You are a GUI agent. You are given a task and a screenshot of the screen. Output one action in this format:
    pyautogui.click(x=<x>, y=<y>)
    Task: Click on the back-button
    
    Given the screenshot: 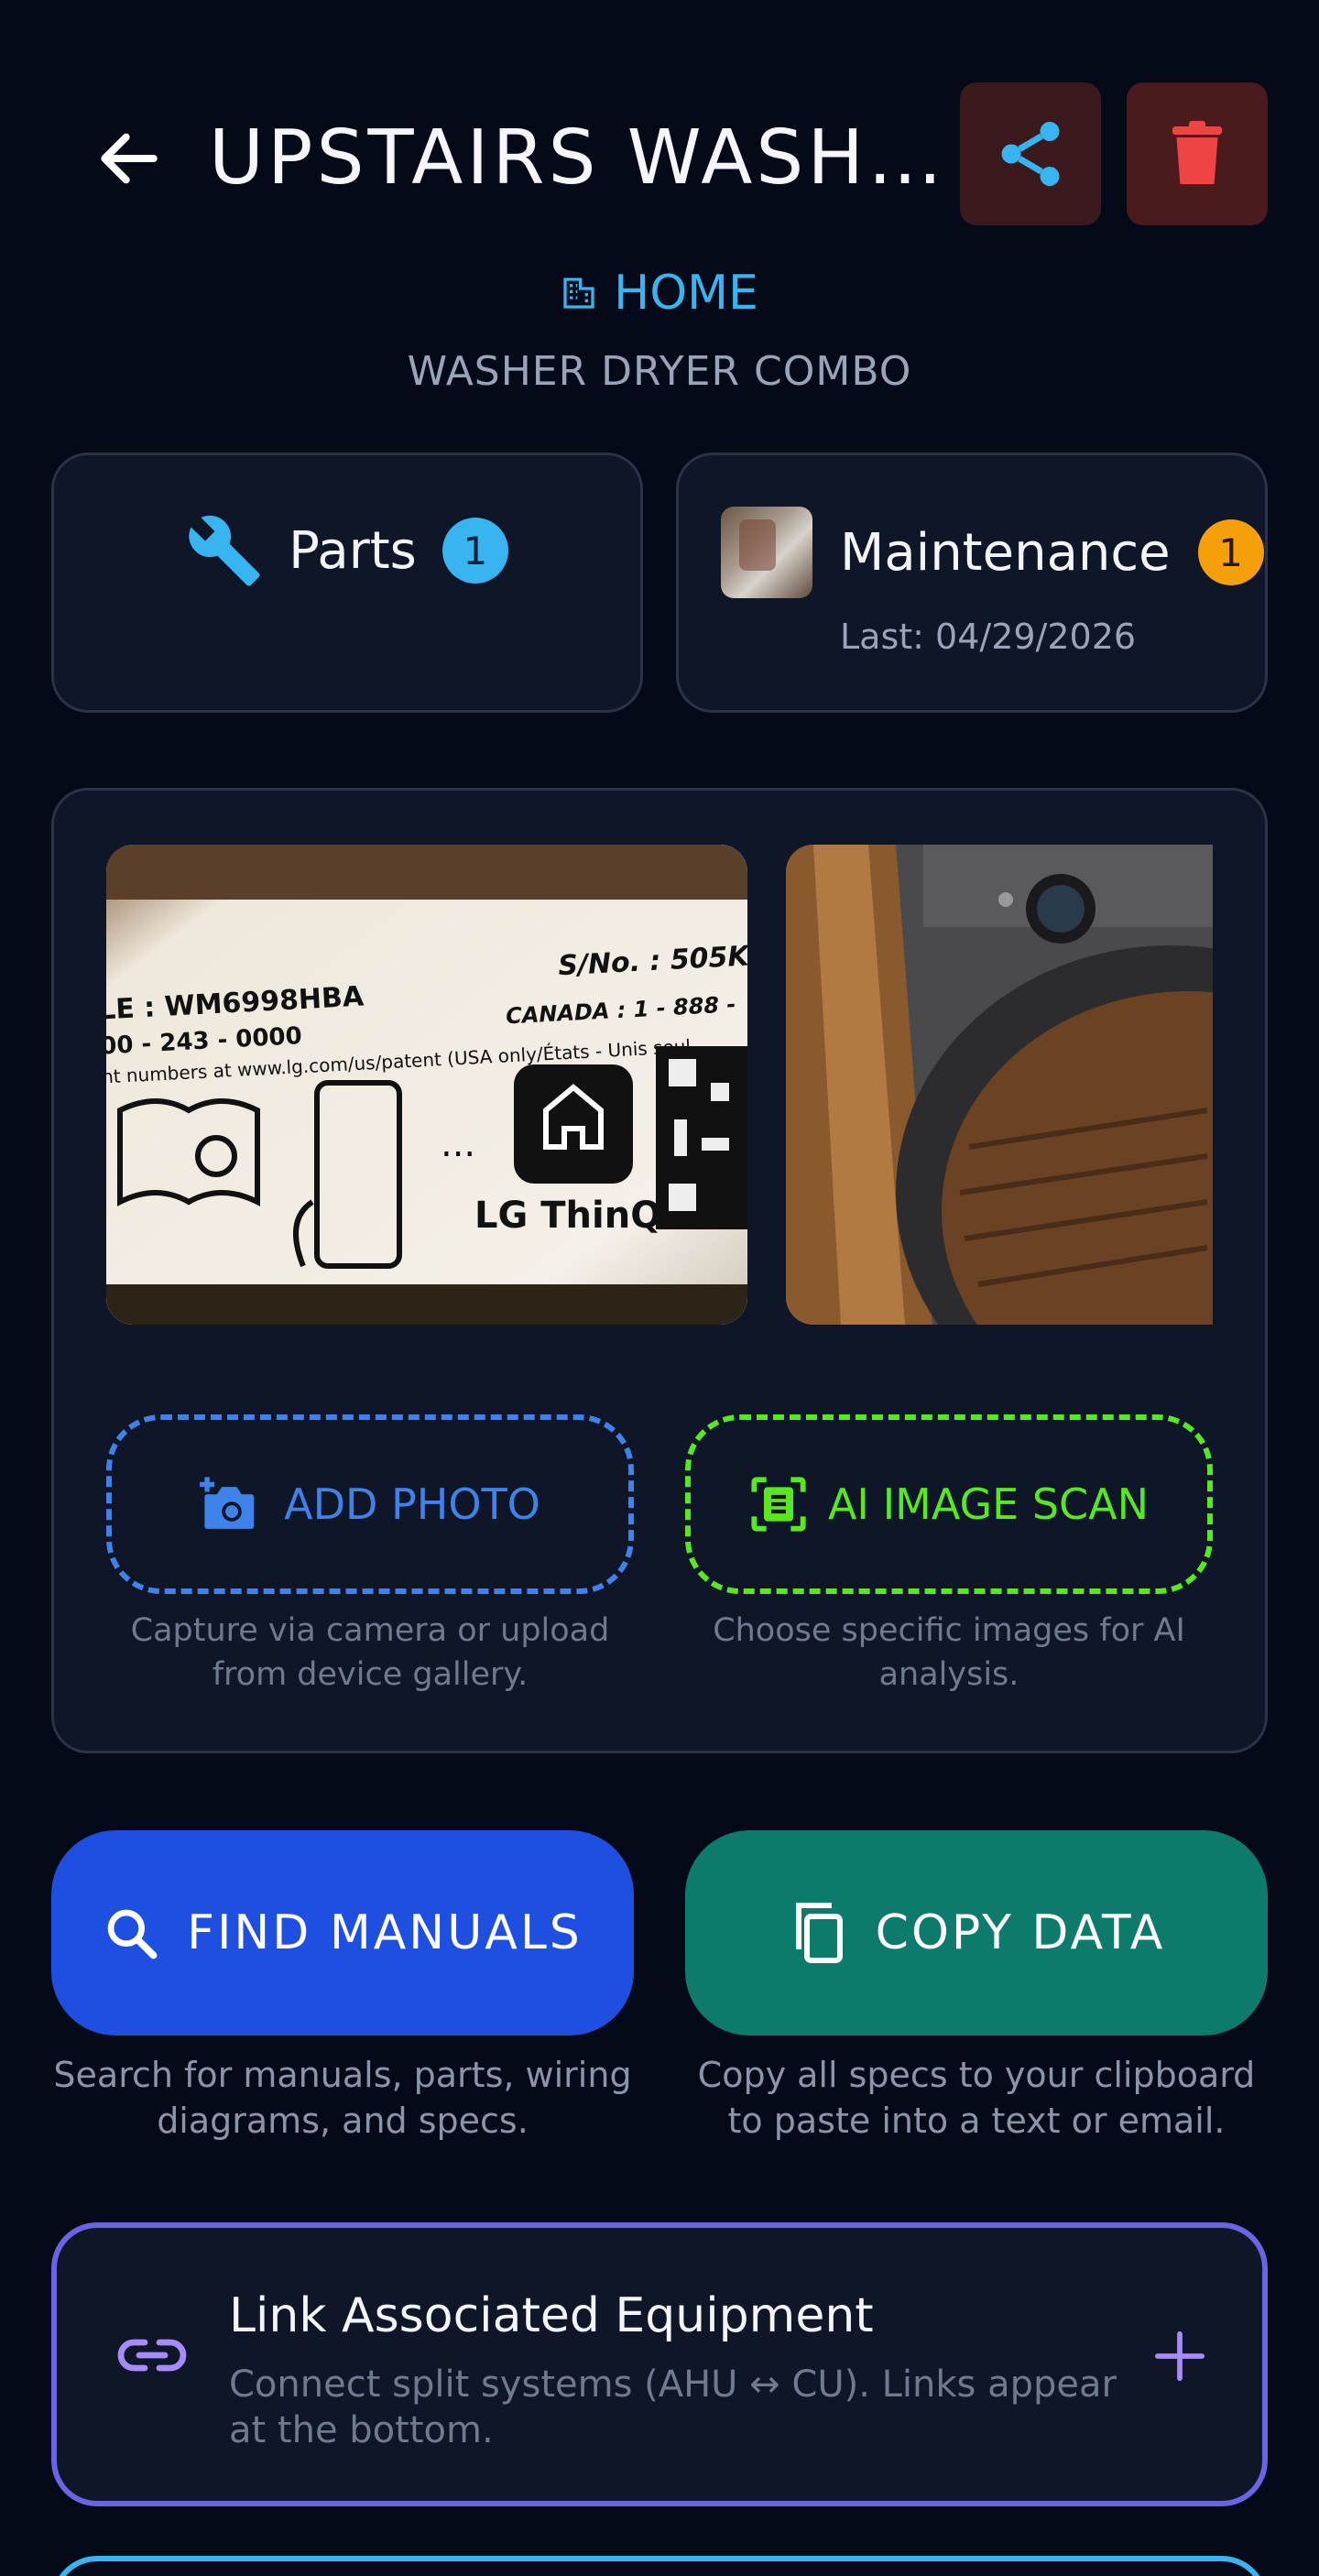 What is the action you would take?
    pyautogui.click(x=129, y=158)
    